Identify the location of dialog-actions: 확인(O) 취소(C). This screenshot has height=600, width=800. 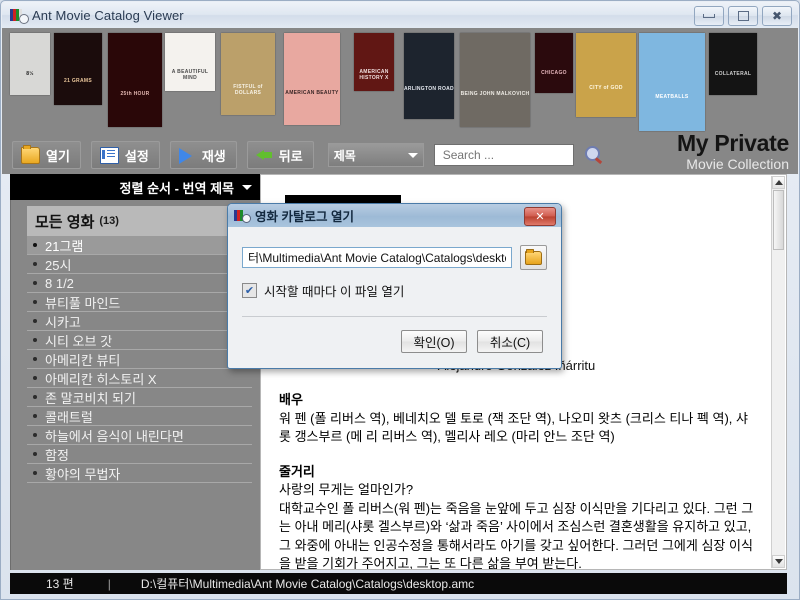
(385, 341).